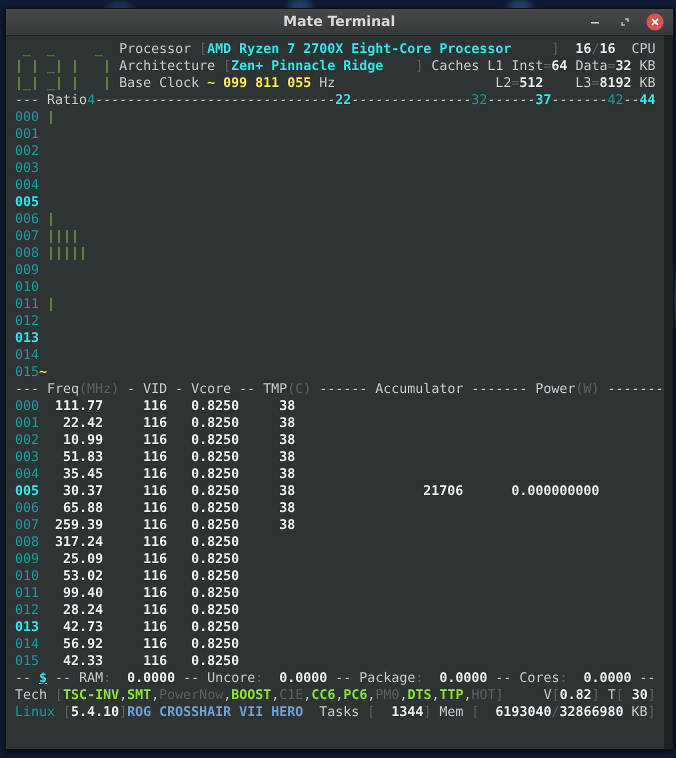  Describe the element at coordinates (27, 185) in the screenshot. I see `terminal-line: 004` at that location.